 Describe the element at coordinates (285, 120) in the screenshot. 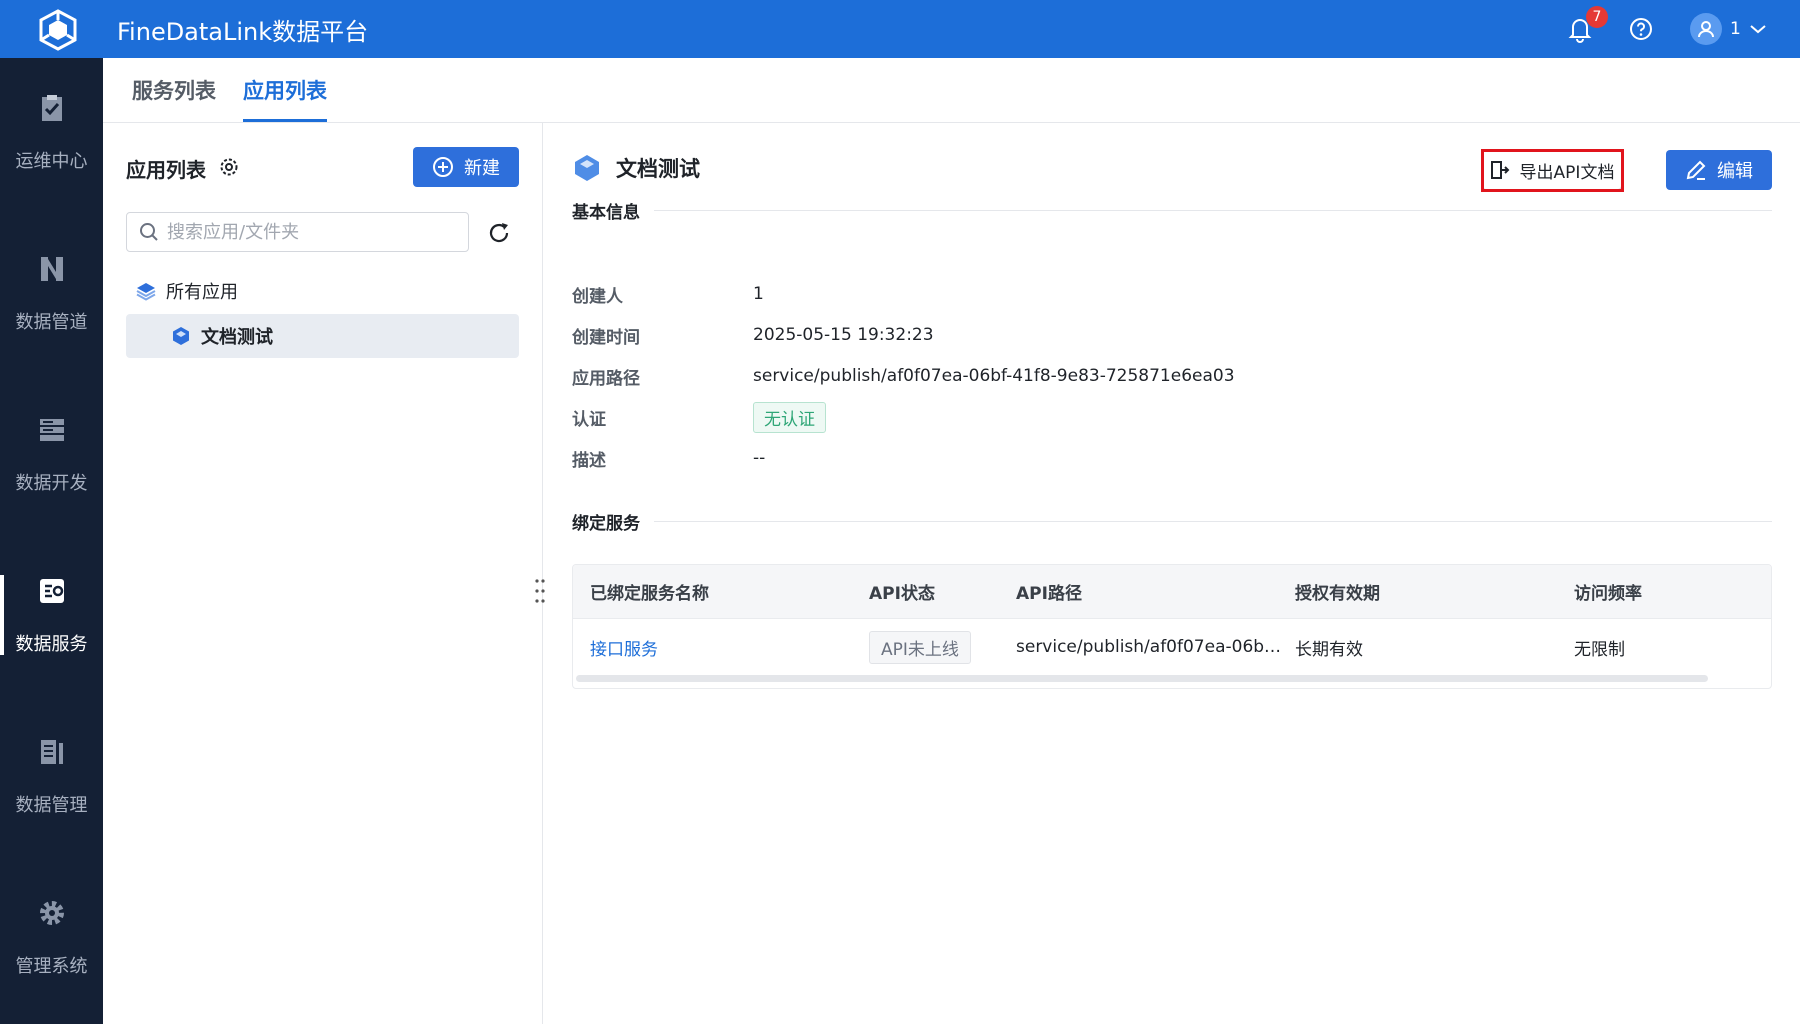

I see `active-tab-indicator` at that location.